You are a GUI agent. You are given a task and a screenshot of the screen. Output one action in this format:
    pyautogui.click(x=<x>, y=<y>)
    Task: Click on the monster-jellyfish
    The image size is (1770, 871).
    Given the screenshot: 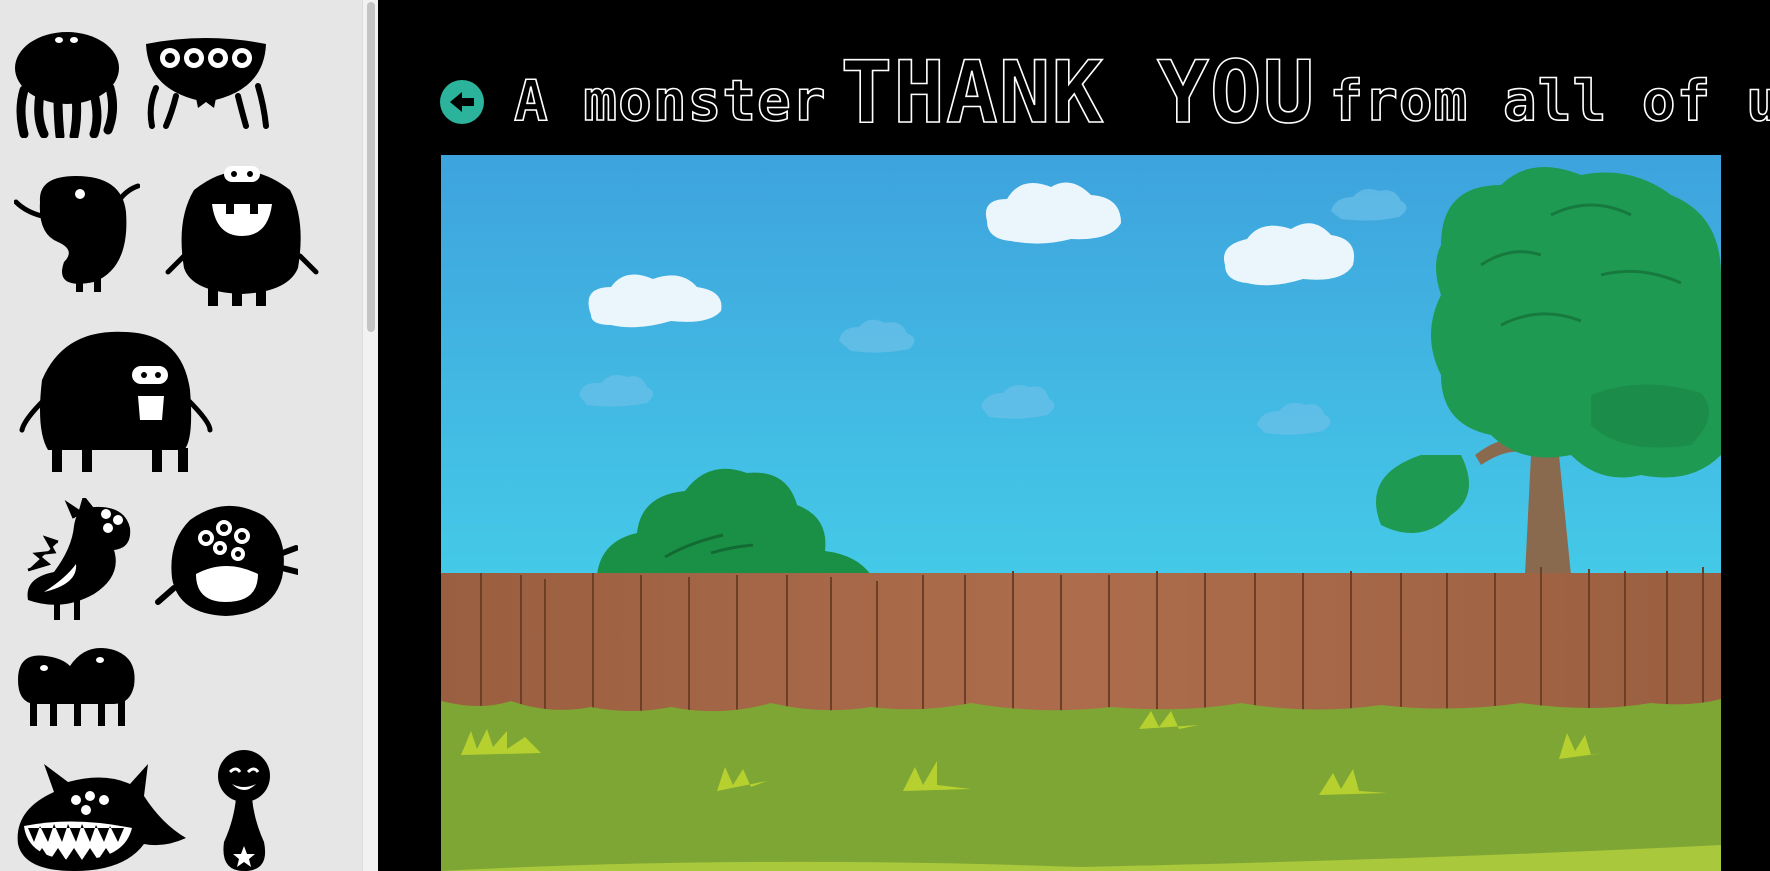 What is the action you would take?
    pyautogui.click(x=67, y=84)
    